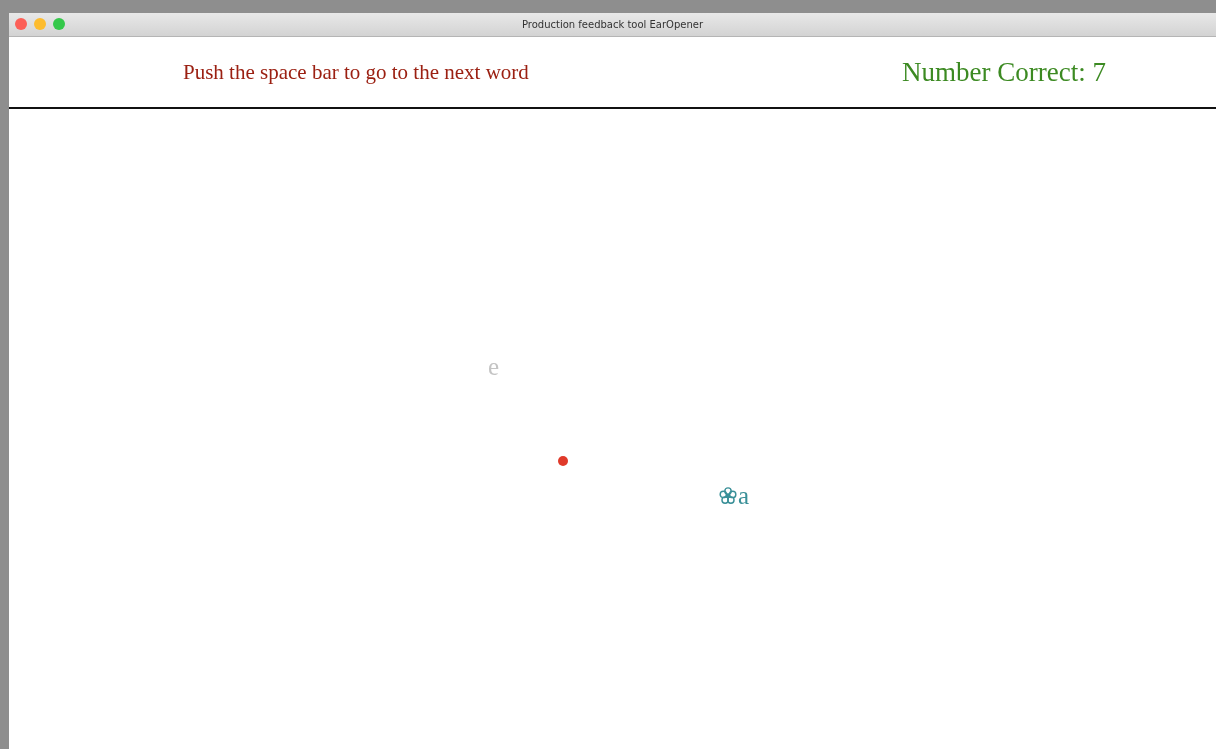 The width and height of the screenshot is (1216, 749). Describe the element at coordinates (356, 72) in the screenshot. I see `instruction-text: Push the space bar to go to the next word` at that location.